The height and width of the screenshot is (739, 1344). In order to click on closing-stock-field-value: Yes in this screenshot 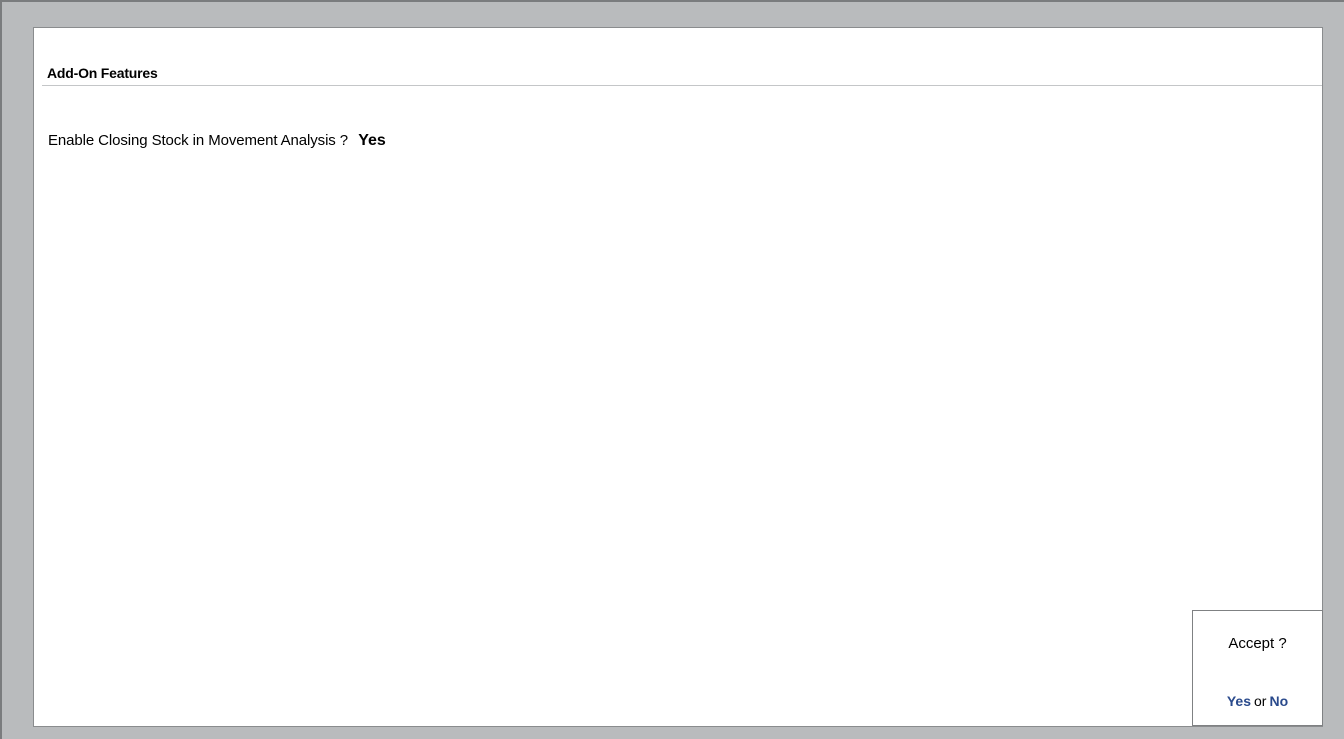, I will do `click(372, 140)`.